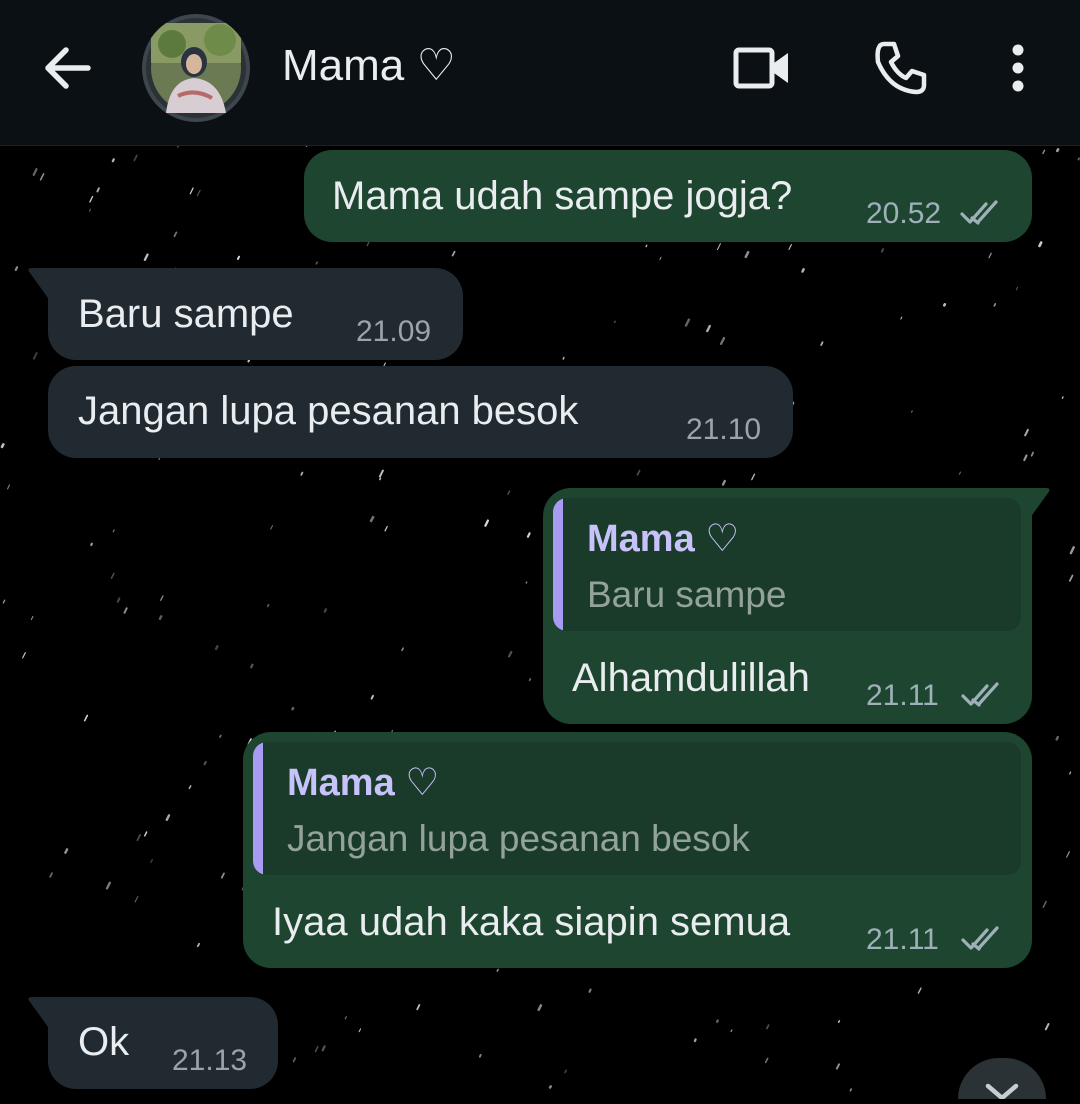 The image size is (1080, 1104). I want to click on message-time: 21.13, so click(210, 1060).